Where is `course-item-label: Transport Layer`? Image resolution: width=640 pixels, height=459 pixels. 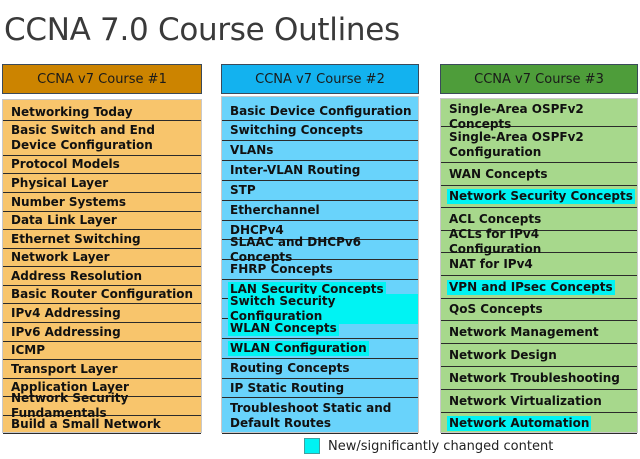
course-item-label: Transport Layer is located at coordinates (64, 368).